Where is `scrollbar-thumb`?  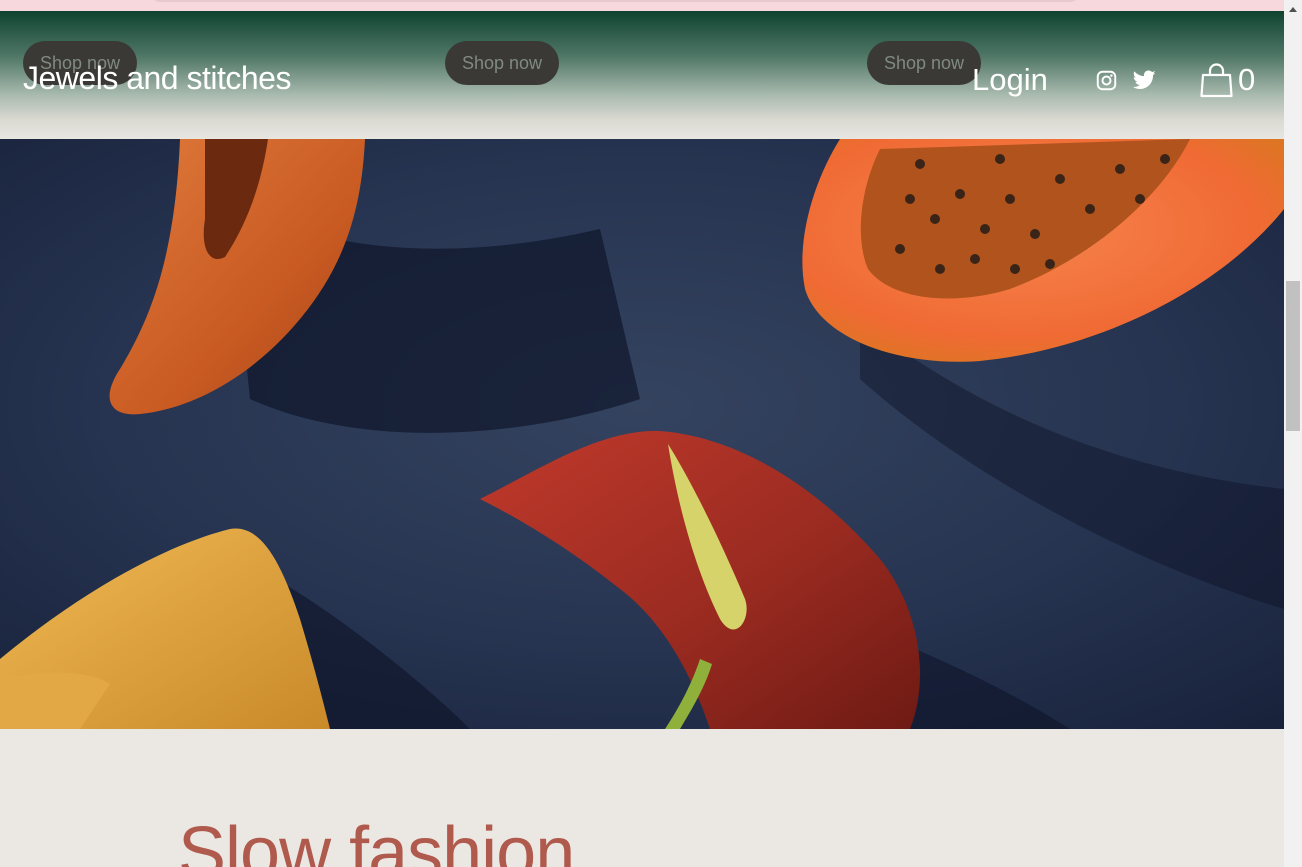
scrollbar-thumb is located at coordinates (1293, 356).